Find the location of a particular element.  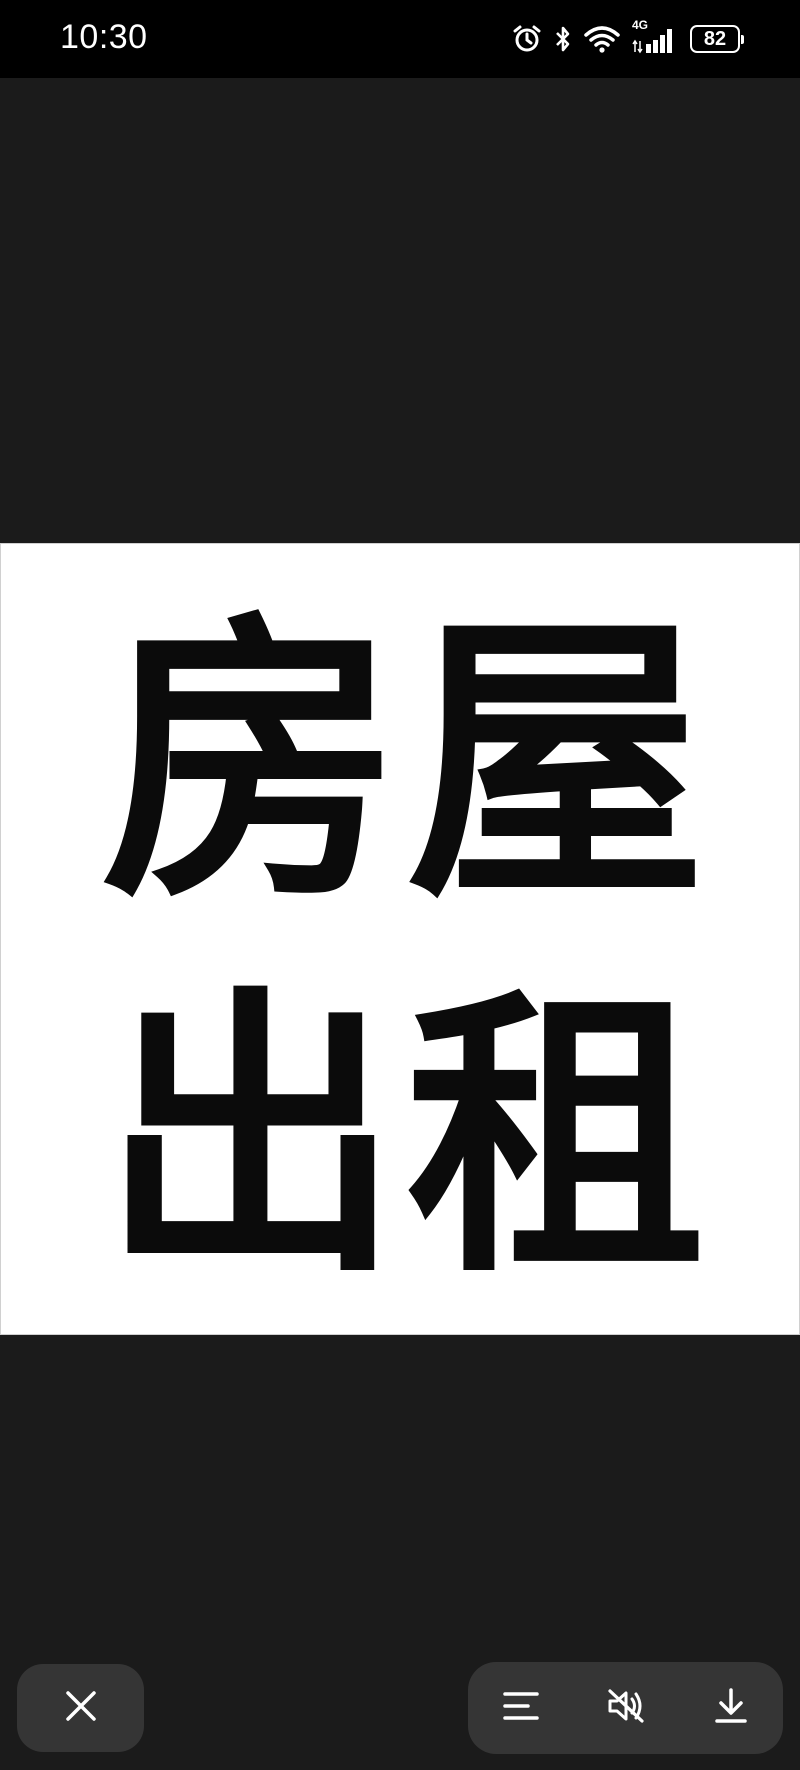

menu-button is located at coordinates (521, 1708).